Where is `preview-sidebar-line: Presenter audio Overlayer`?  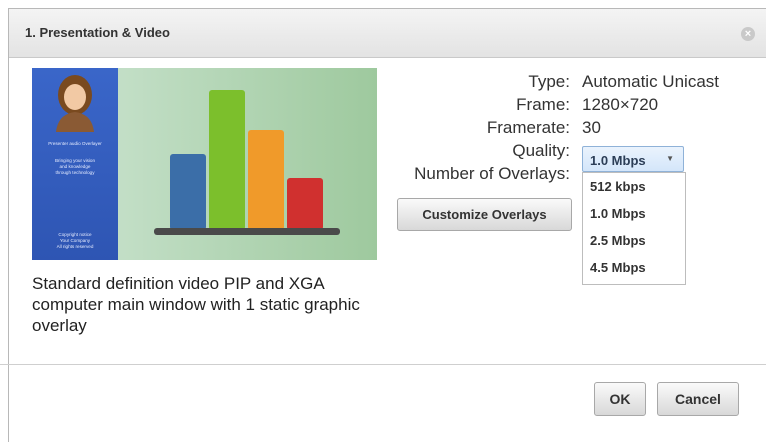 preview-sidebar-line: Presenter audio Overlayer is located at coordinates (75, 143).